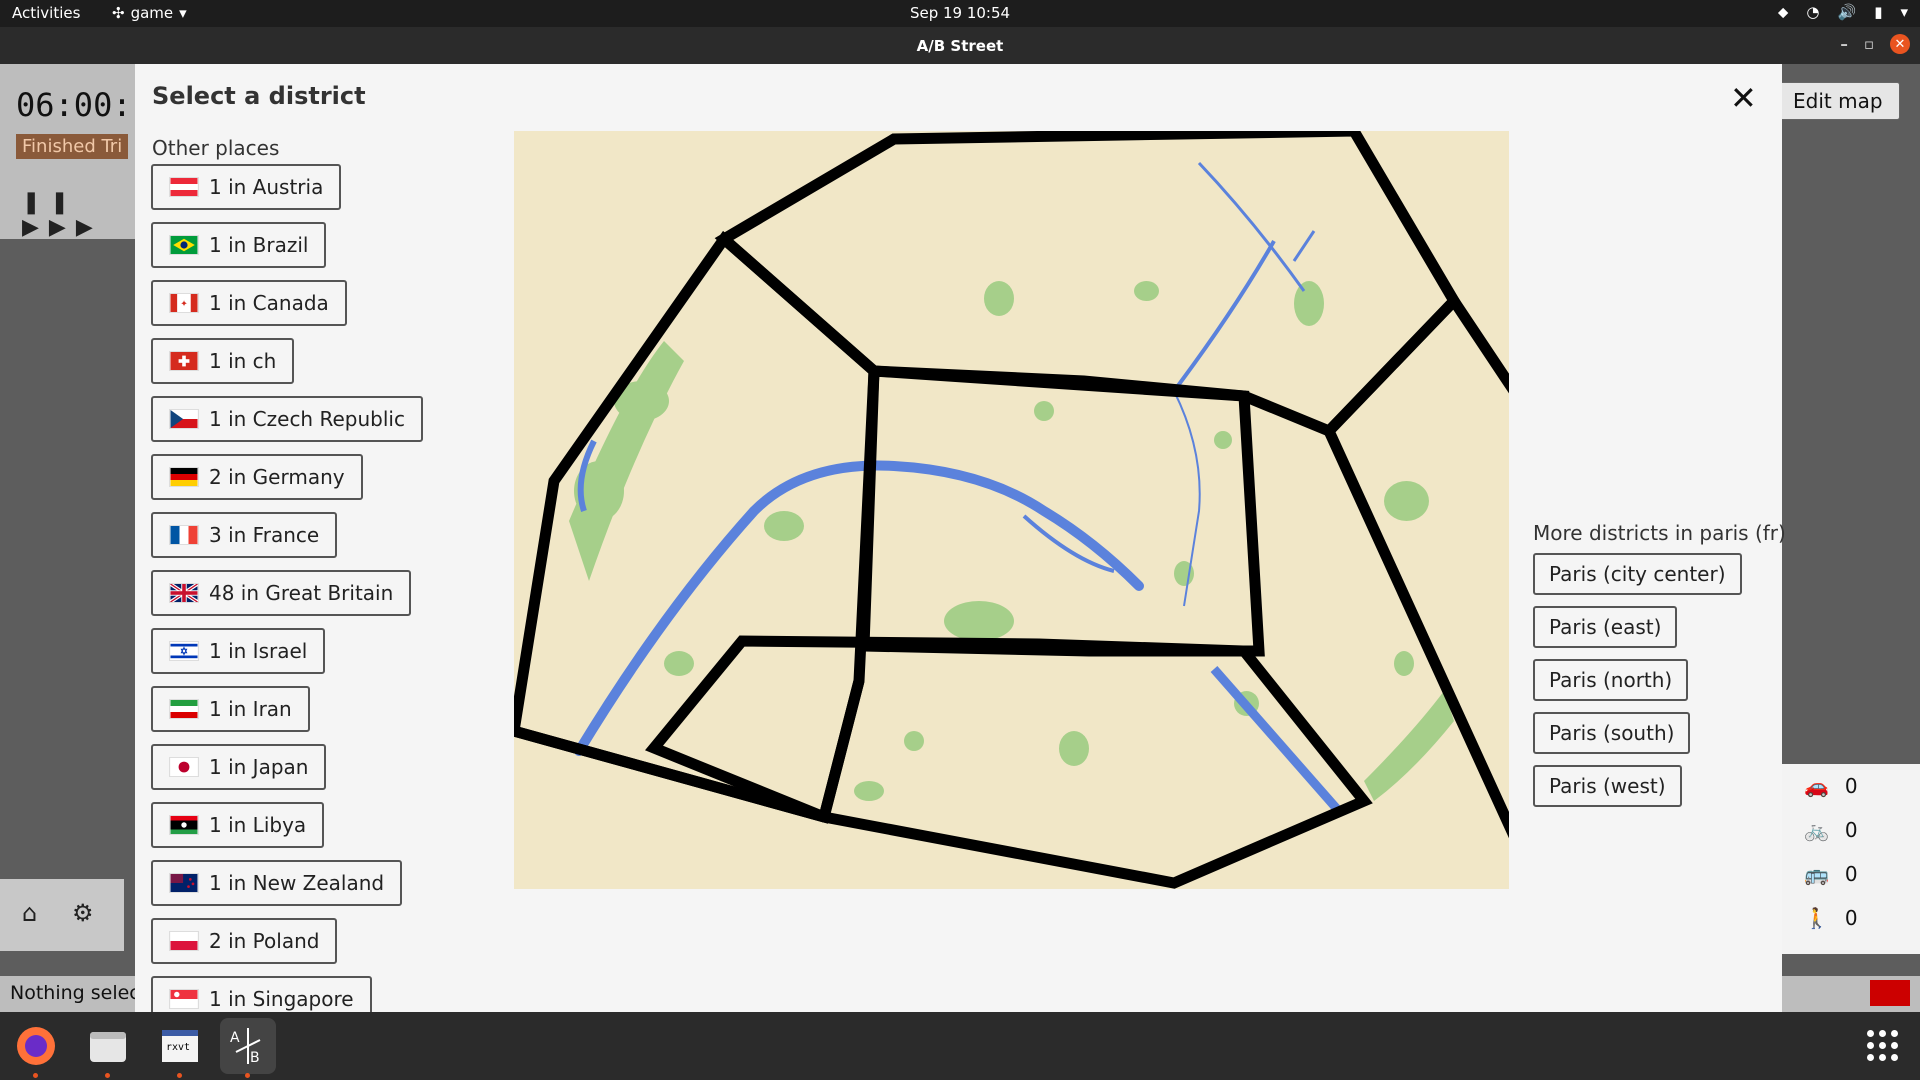  Describe the element at coordinates (264, 941) in the screenshot. I see `country-button-label: 2 in Poland` at that location.